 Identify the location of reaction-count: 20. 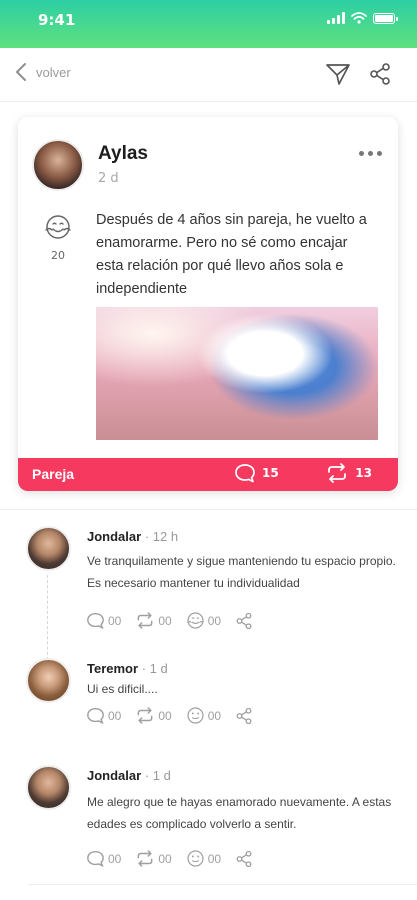
(58, 255).